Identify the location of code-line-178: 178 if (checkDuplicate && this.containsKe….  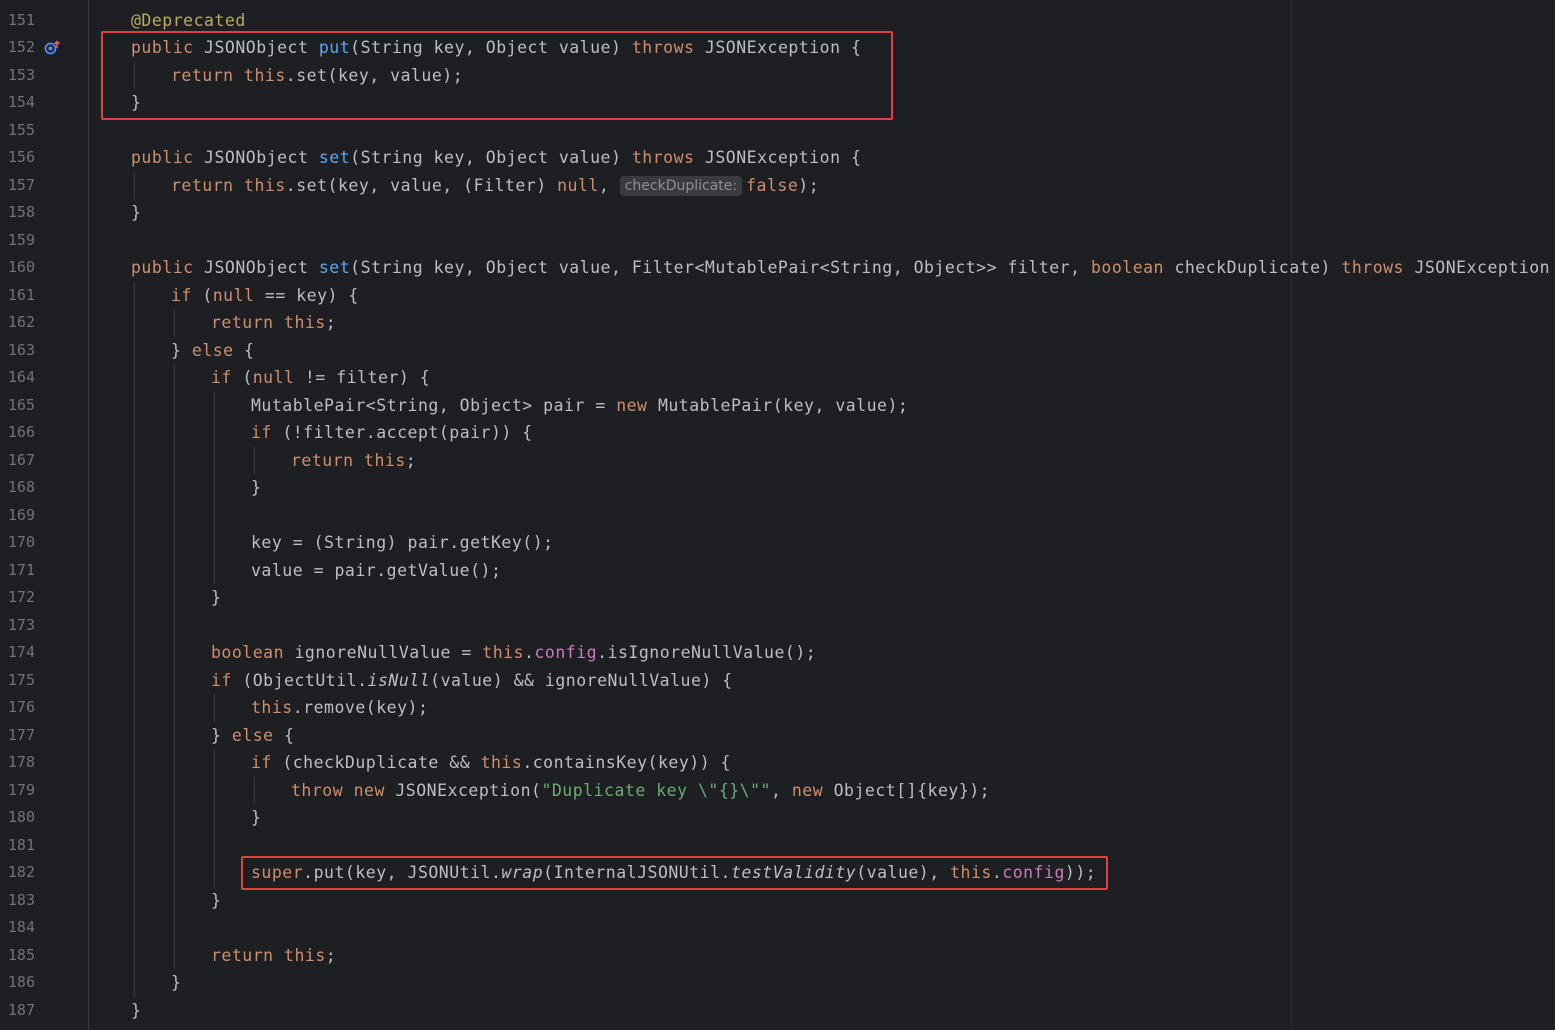
(777, 763).